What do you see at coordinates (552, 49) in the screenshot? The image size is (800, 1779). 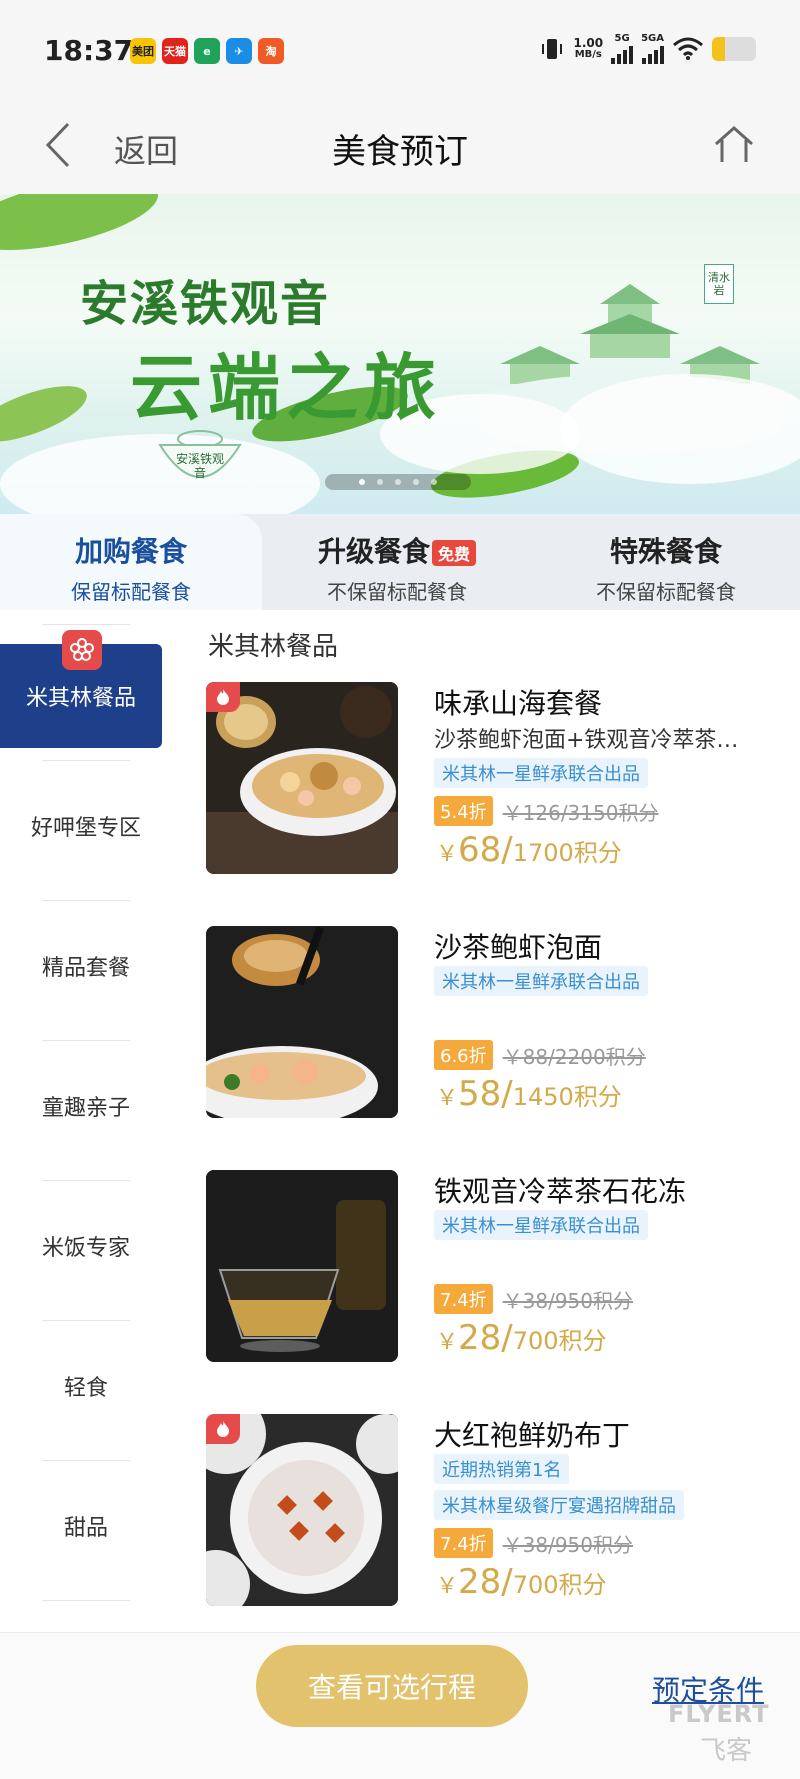 I see `vibrate-icon` at bounding box center [552, 49].